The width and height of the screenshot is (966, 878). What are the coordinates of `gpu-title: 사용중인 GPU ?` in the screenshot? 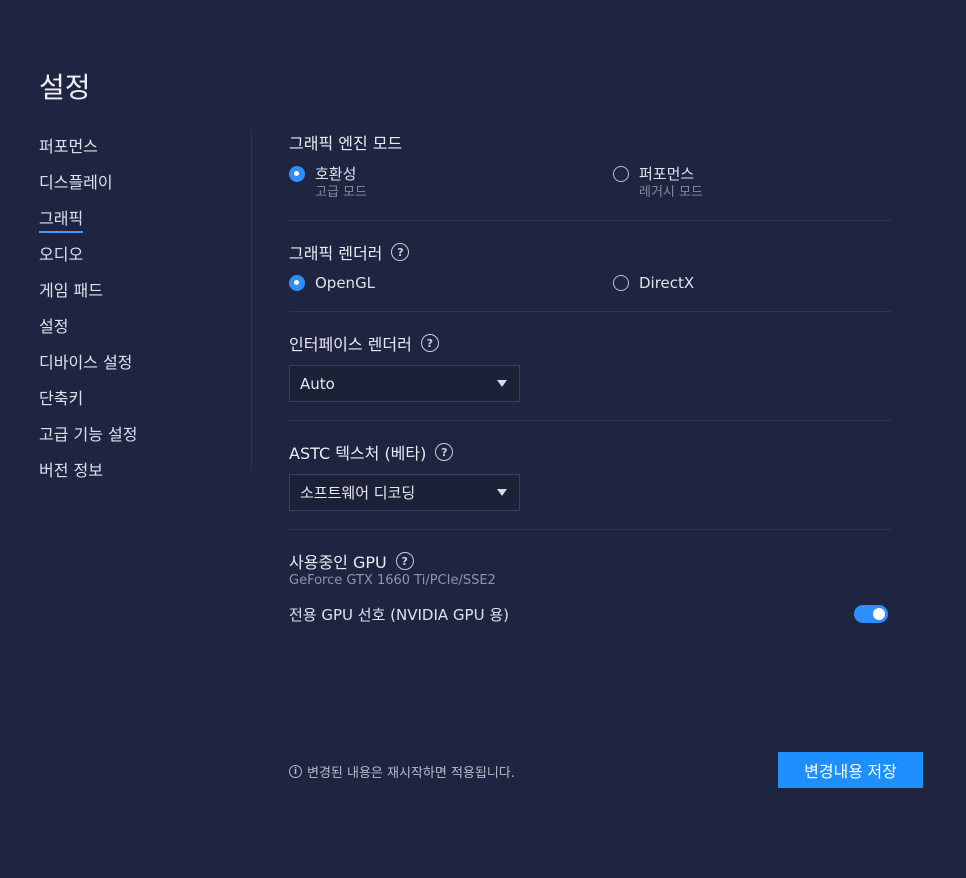 It's located at (351, 561).